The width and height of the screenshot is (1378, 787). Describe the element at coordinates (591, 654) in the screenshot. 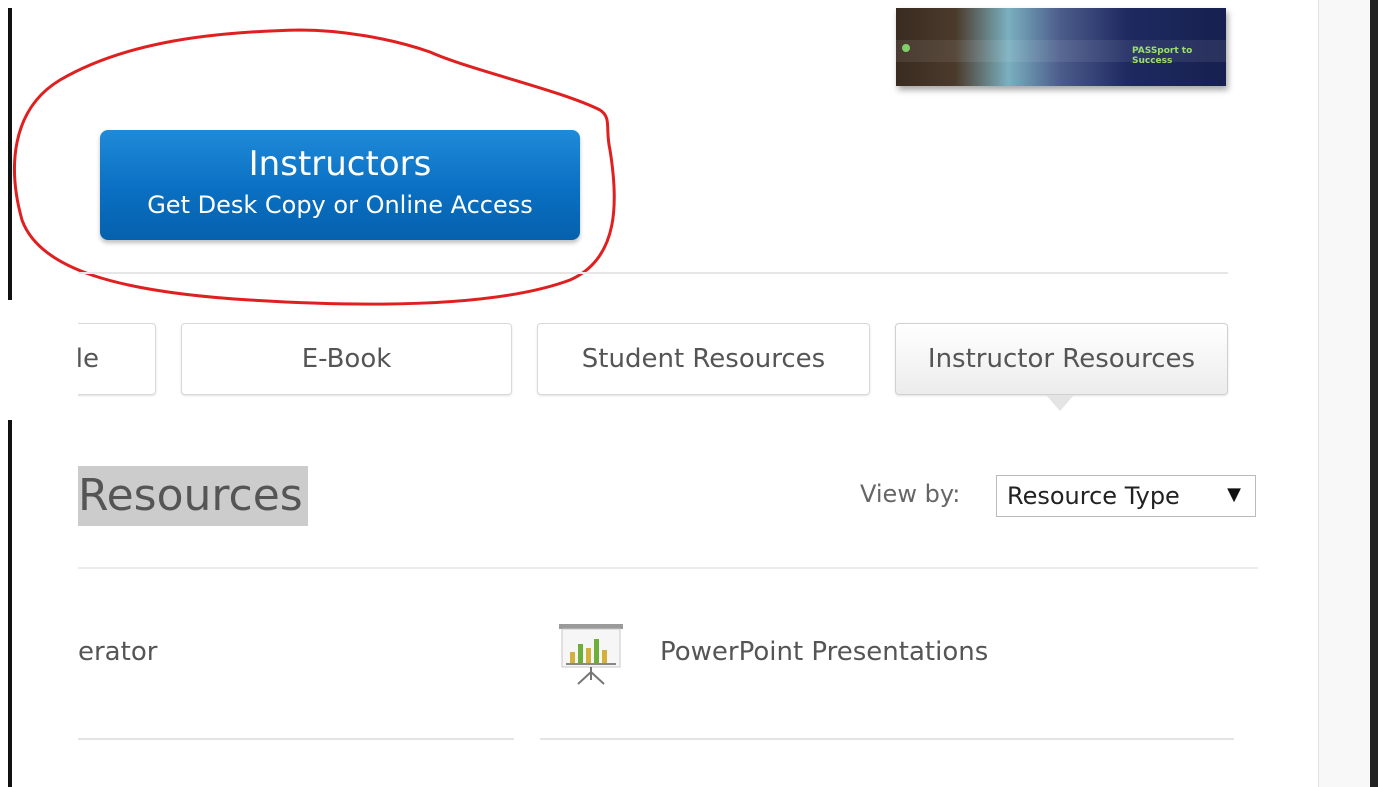

I see `presentation-chart-icon` at that location.